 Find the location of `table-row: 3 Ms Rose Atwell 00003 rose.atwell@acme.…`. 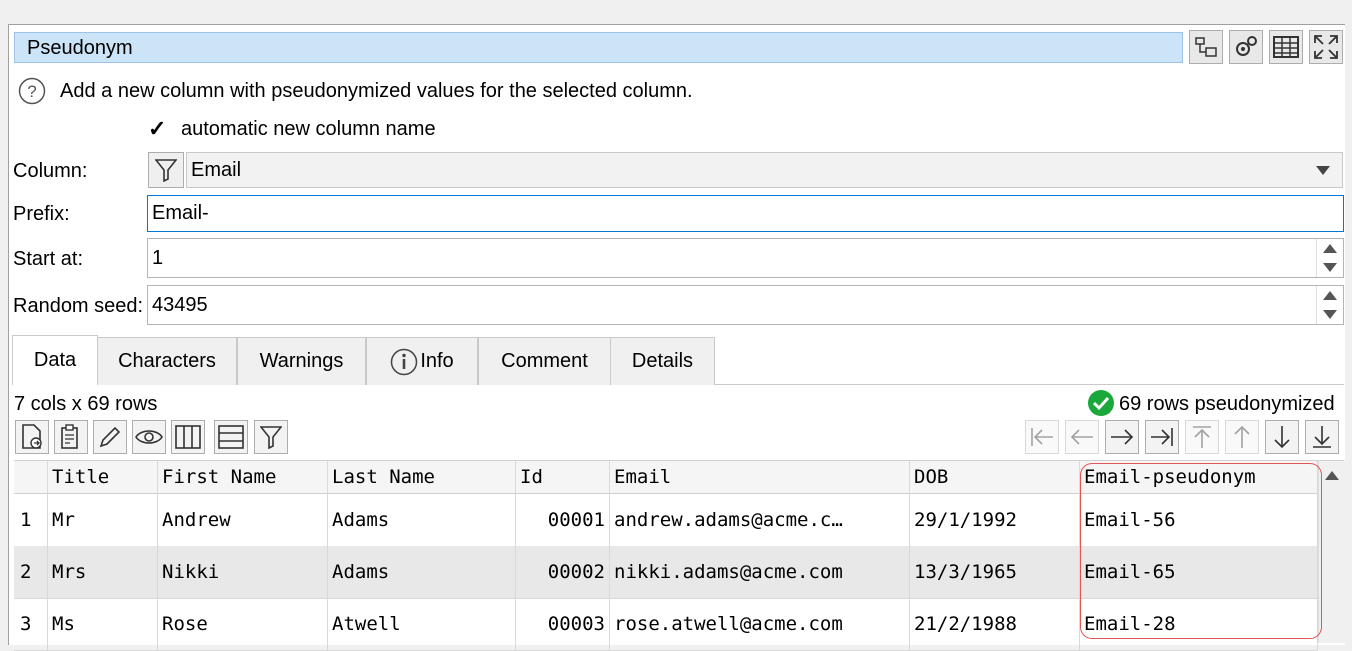

table-row: 3 Ms Rose Atwell 00003 rose.atwell@acme.… is located at coordinates (666, 624).